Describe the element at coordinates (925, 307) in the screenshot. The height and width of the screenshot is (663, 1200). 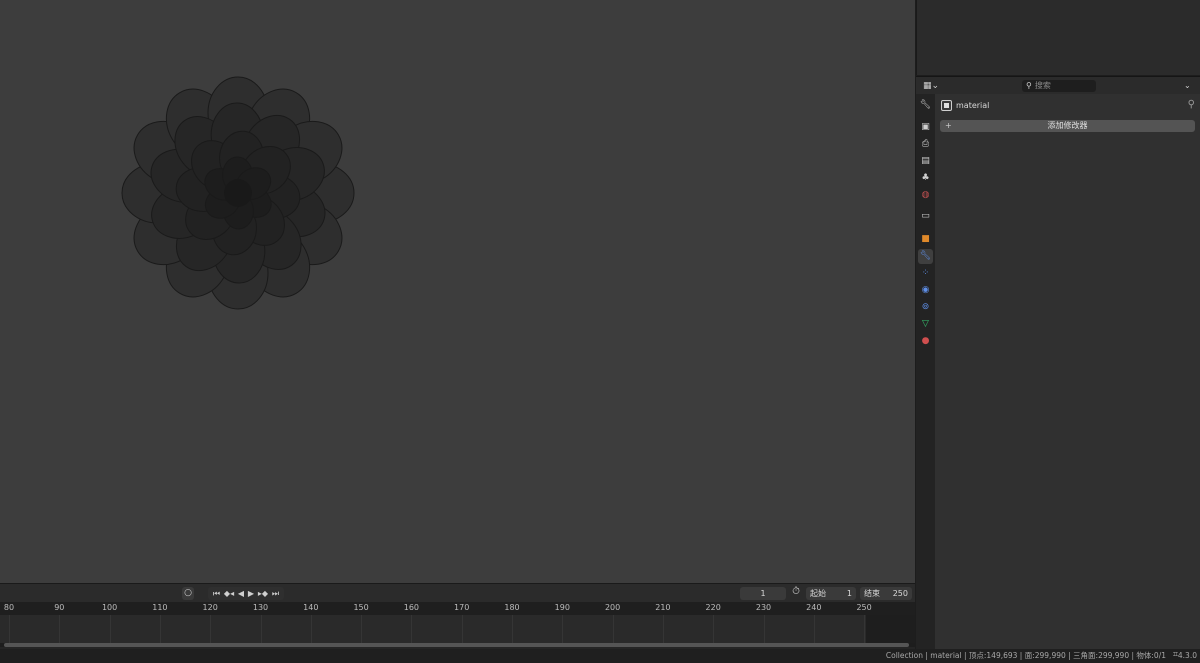
I see `constraints-icon: ⊚` at that location.